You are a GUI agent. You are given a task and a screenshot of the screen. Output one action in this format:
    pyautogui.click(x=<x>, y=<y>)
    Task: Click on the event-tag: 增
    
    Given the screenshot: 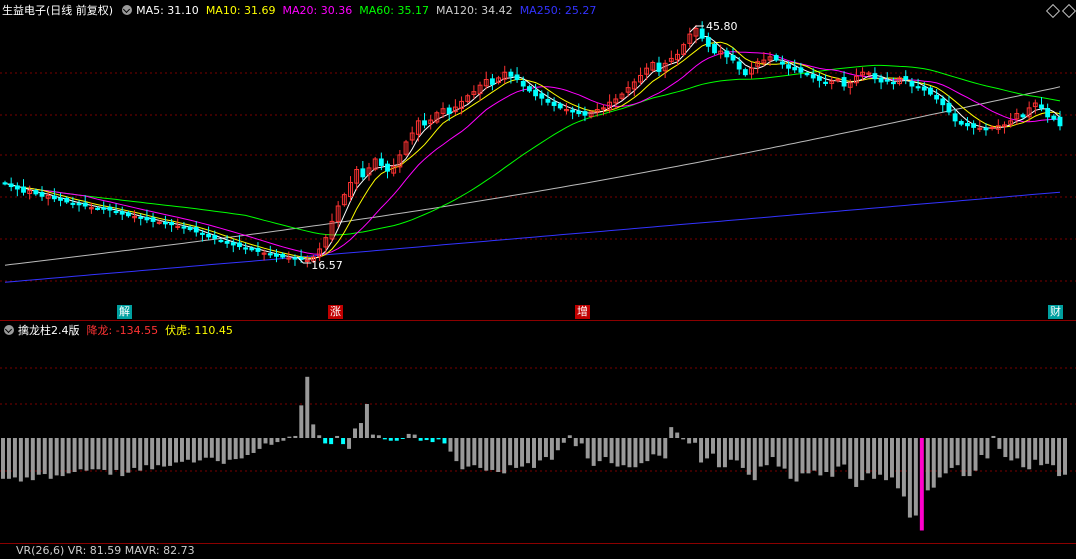 What is the action you would take?
    pyautogui.click(x=582, y=312)
    